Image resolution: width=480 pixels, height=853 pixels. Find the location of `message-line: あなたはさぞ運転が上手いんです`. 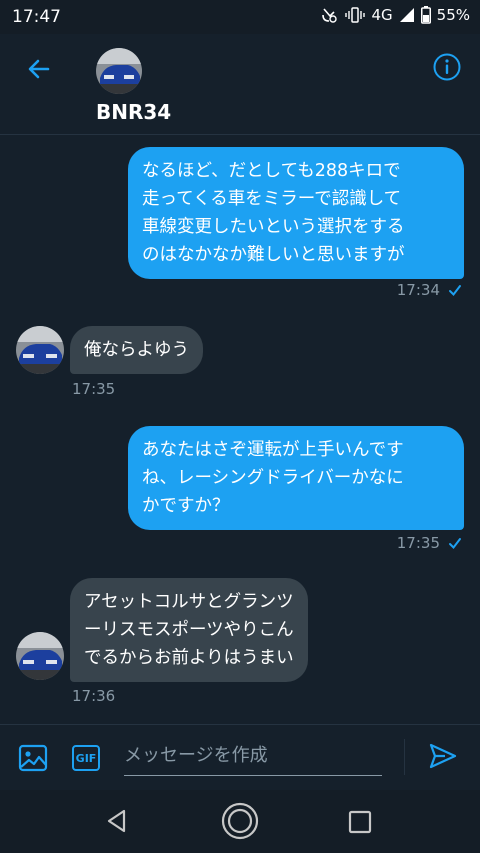

message-line: あなたはさぞ運転が上手いんです is located at coordinates (273, 450).